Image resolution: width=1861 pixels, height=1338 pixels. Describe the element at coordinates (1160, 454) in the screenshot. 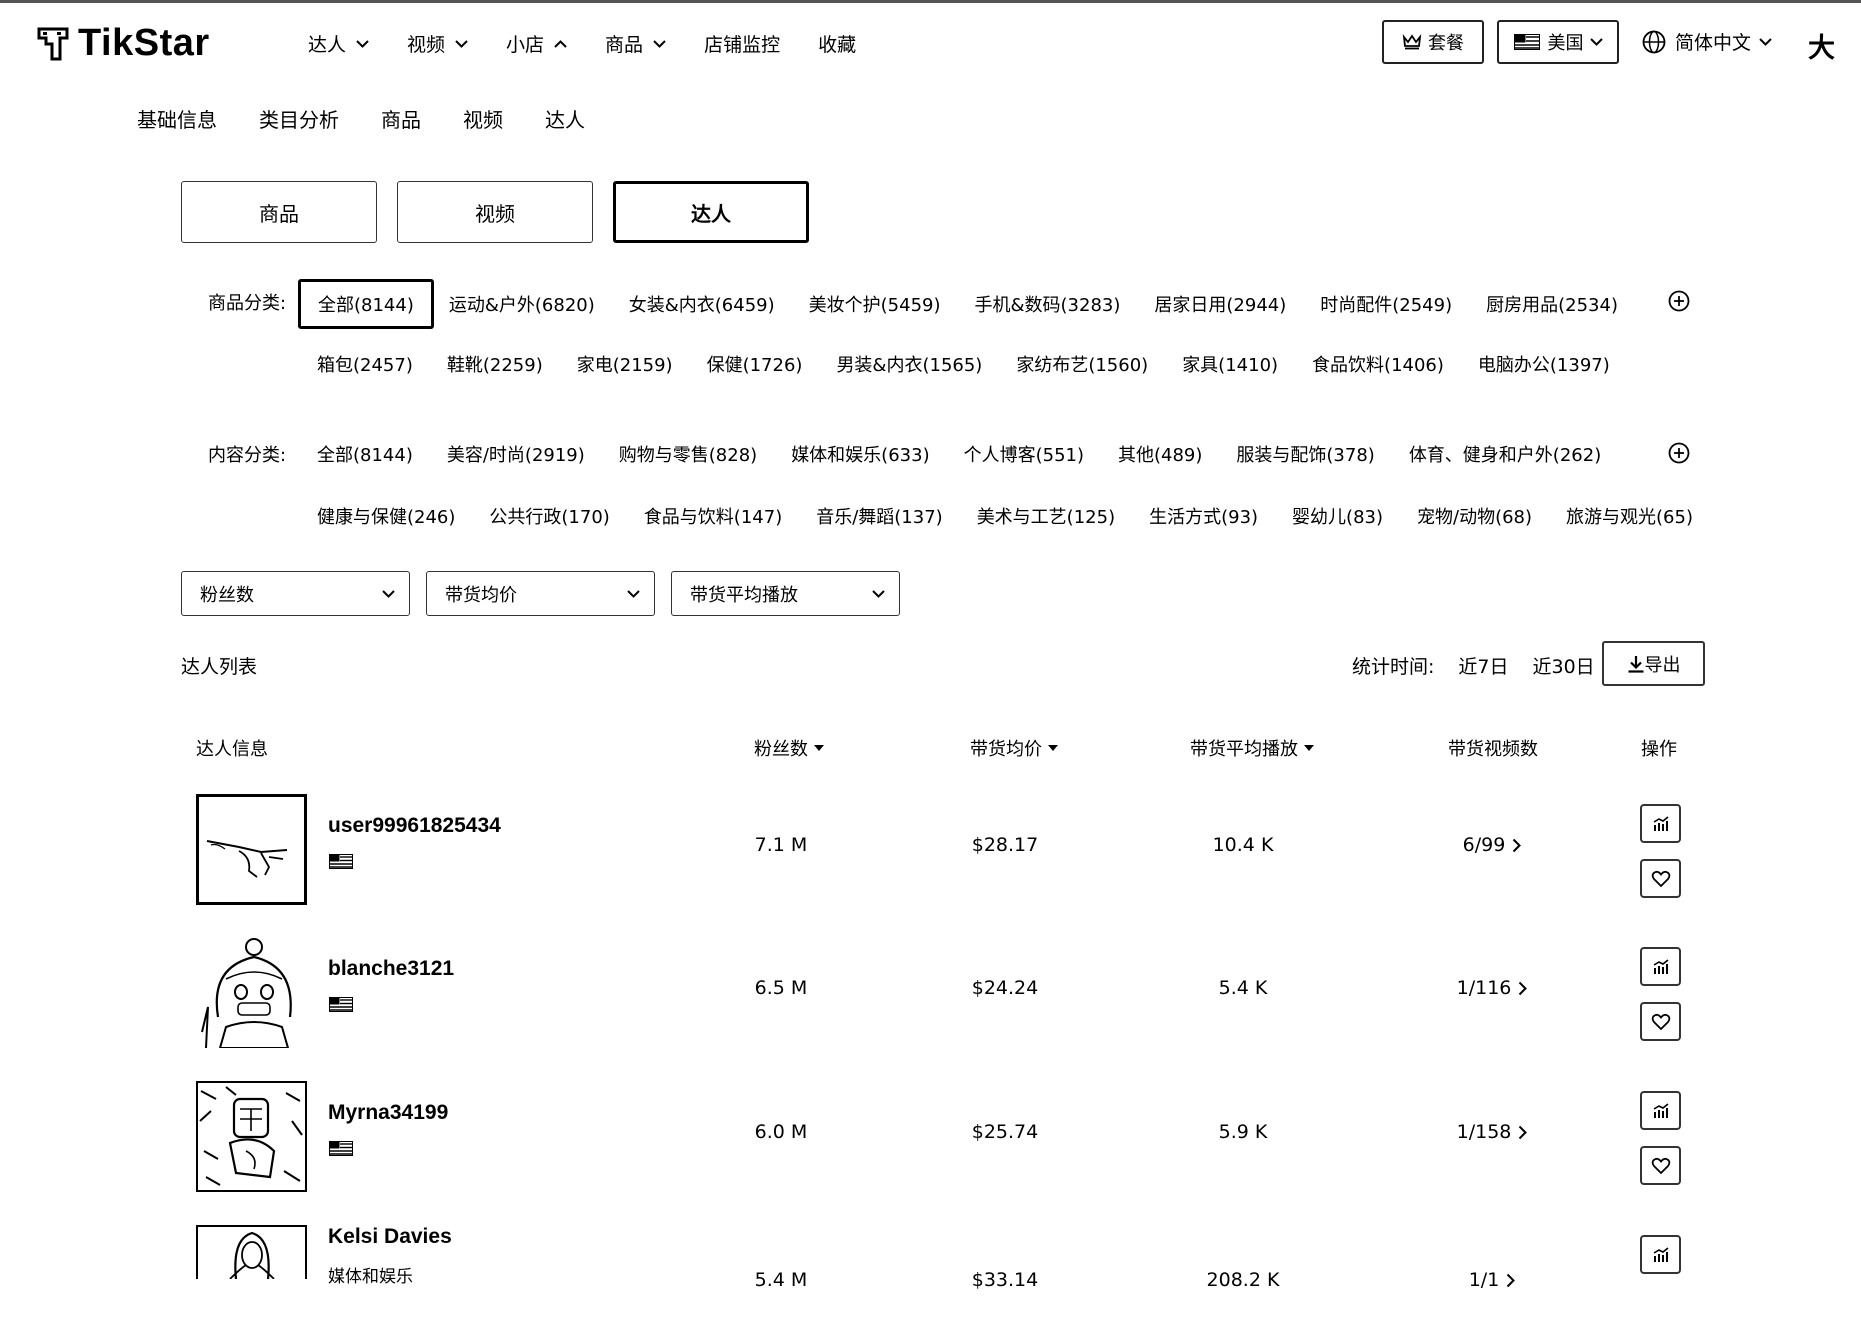

I see `content-chip: 其他(489)` at that location.